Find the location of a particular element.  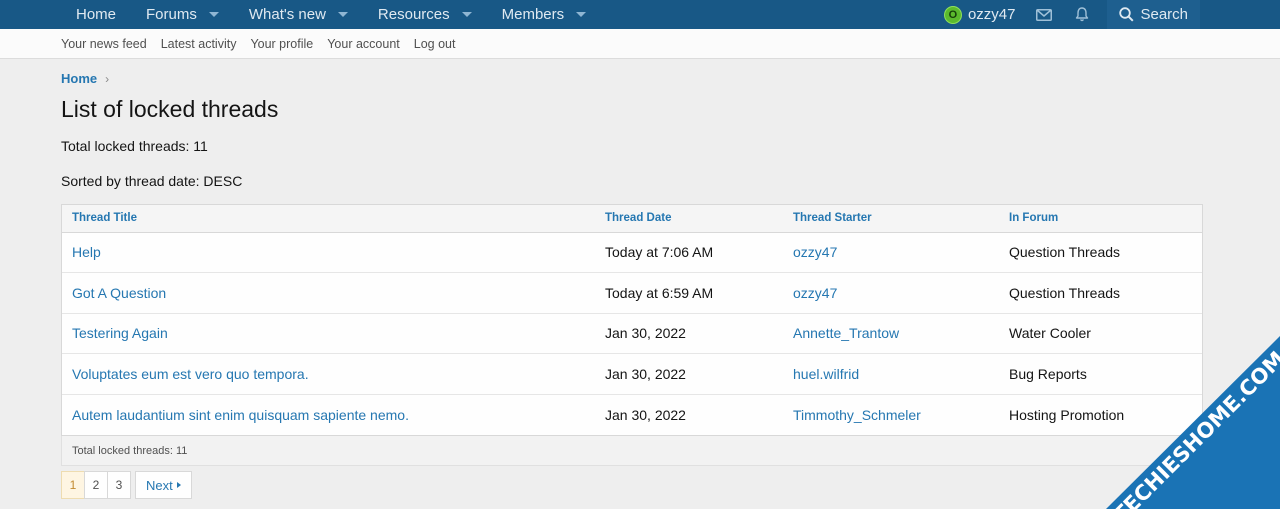

alerts-button is located at coordinates (1082, 14).